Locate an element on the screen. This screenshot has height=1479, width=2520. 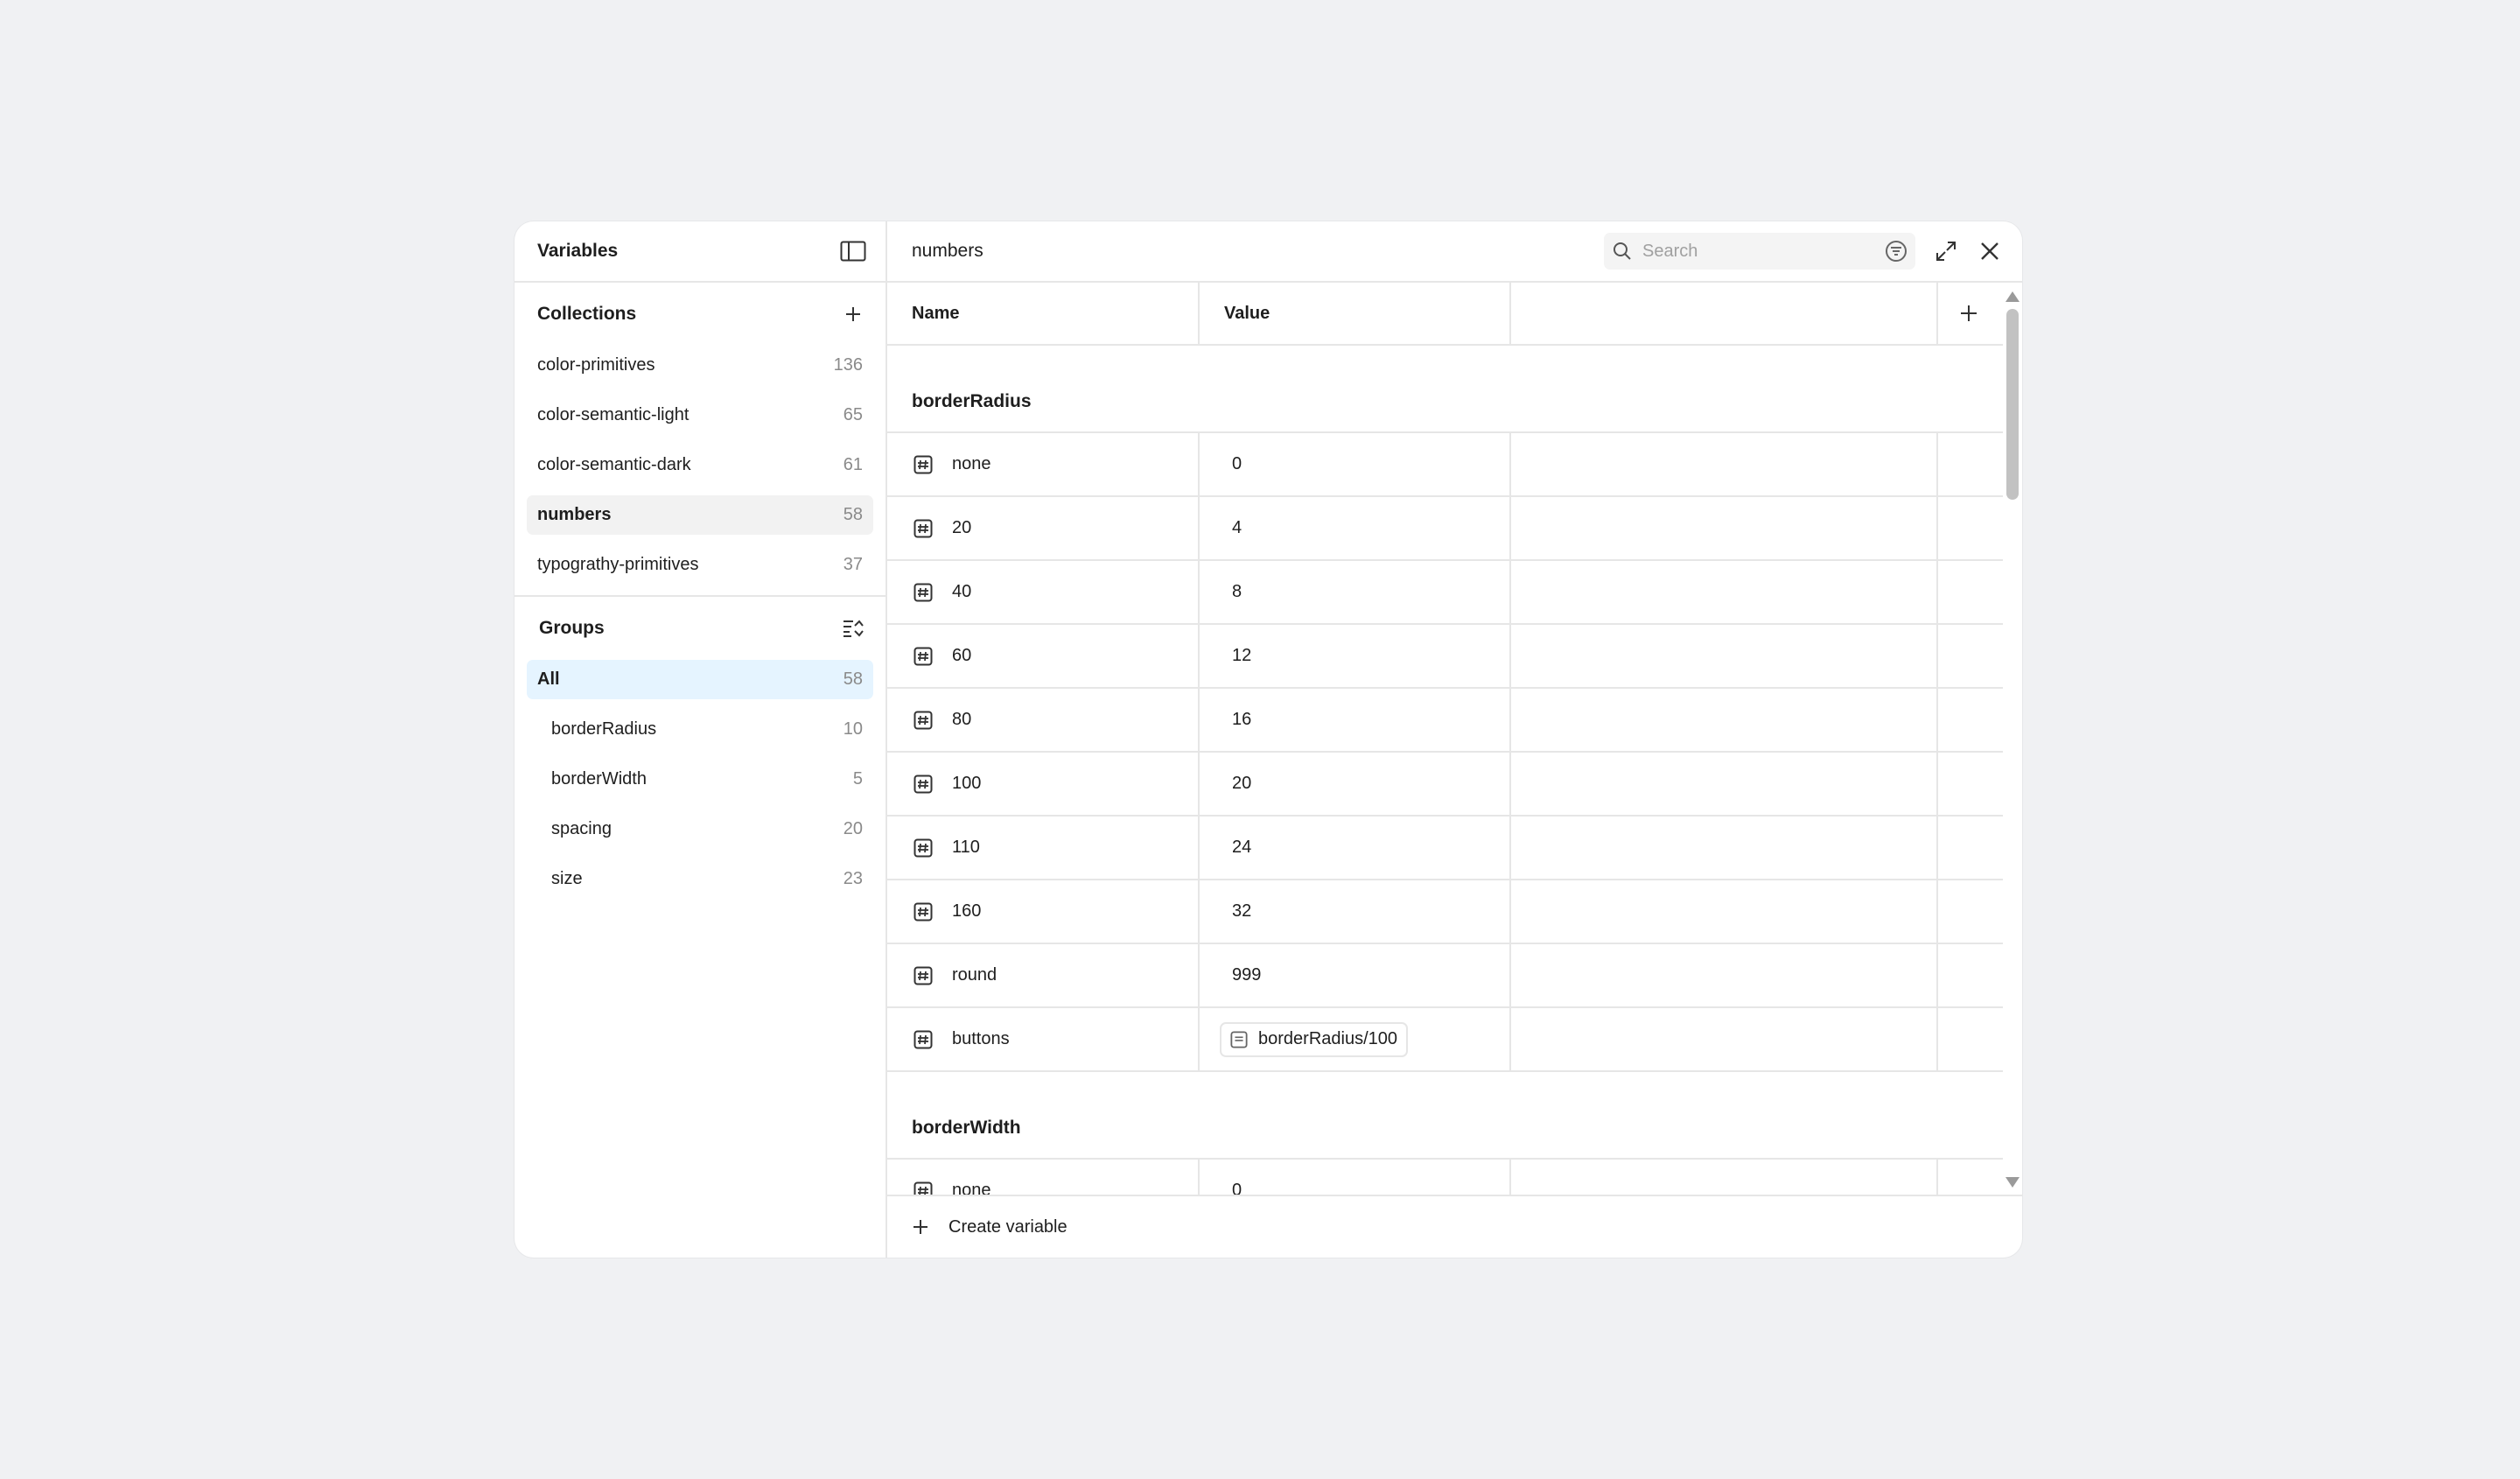
name-cell: 20 is located at coordinates (1043, 528).